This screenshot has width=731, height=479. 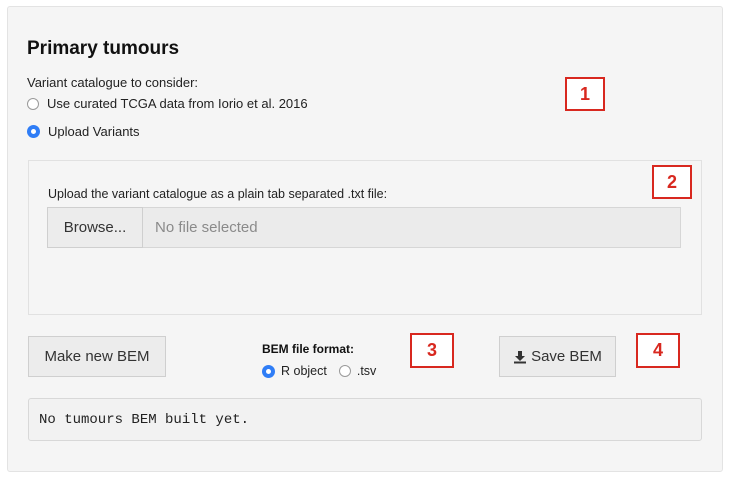 What do you see at coordinates (304, 371) in the screenshot?
I see `format-option-r-object-label: R object` at bounding box center [304, 371].